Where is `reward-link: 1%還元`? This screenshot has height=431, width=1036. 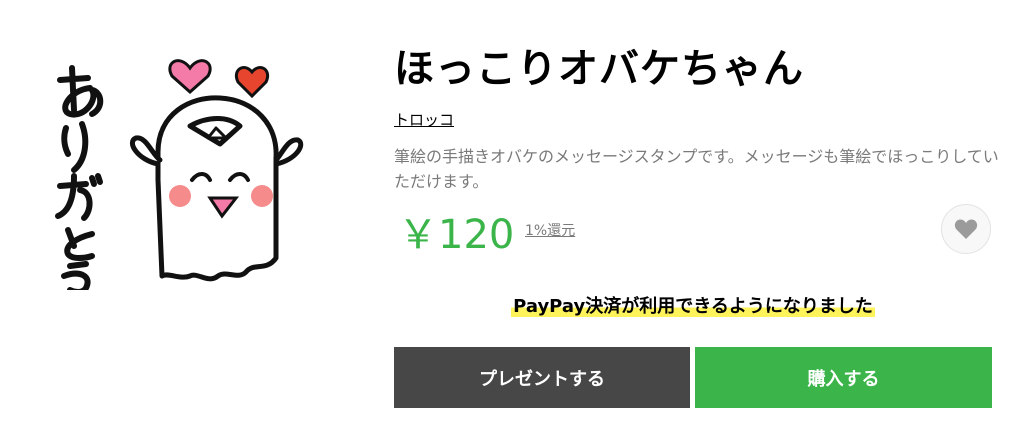 reward-link: 1%還元 is located at coordinates (550, 230).